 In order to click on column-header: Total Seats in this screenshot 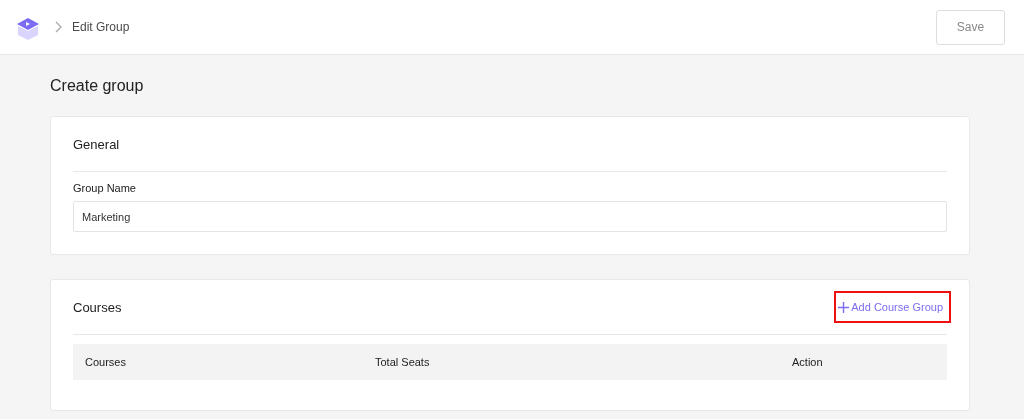, I will do `click(403, 362)`.